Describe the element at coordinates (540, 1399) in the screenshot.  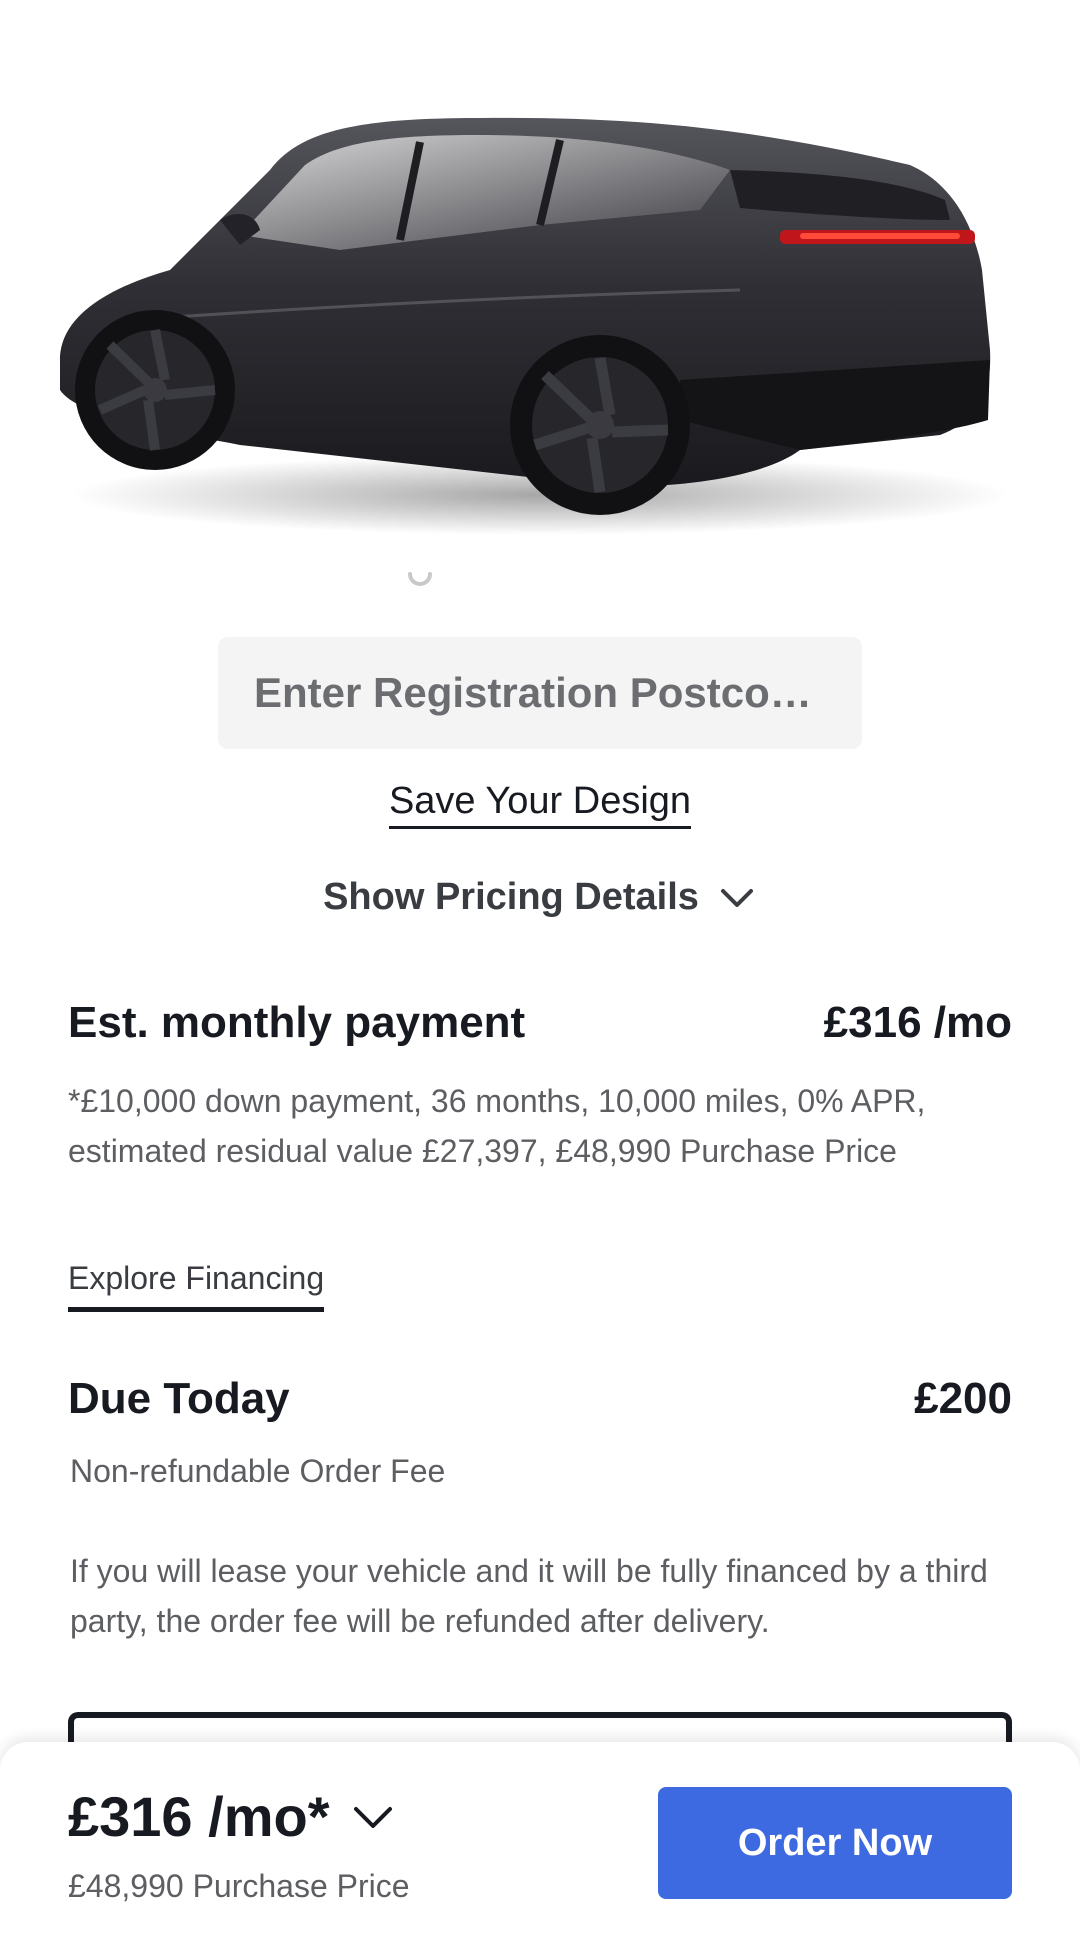
I see `due-today-row: Due Today £200` at that location.